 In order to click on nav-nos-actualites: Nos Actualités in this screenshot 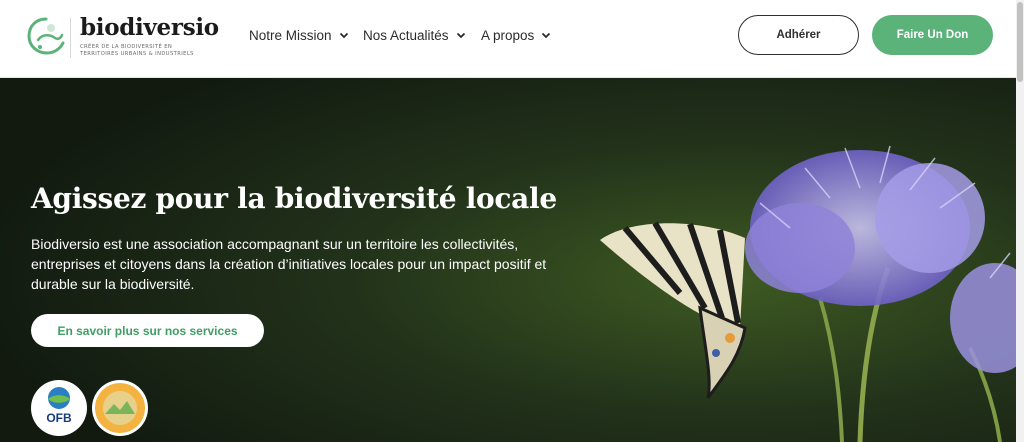, I will do `click(415, 35)`.